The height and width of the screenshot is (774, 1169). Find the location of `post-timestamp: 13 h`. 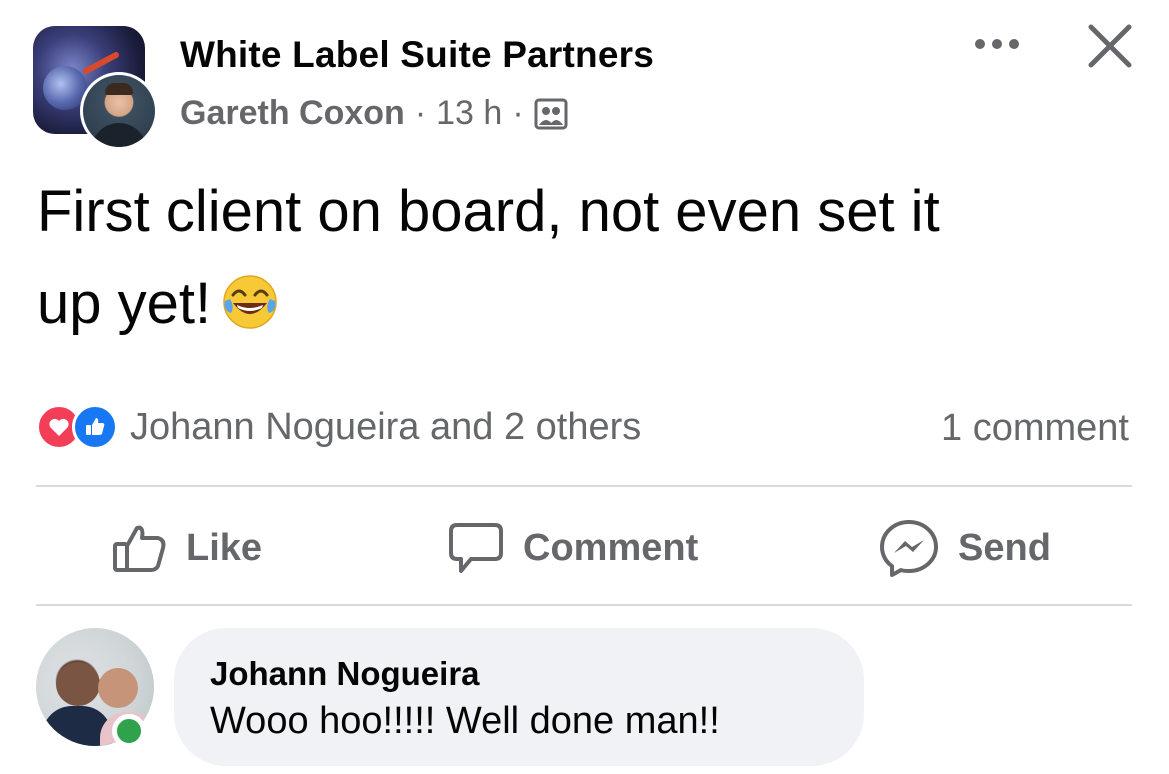

post-timestamp: 13 h is located at coordinates (469, 113).